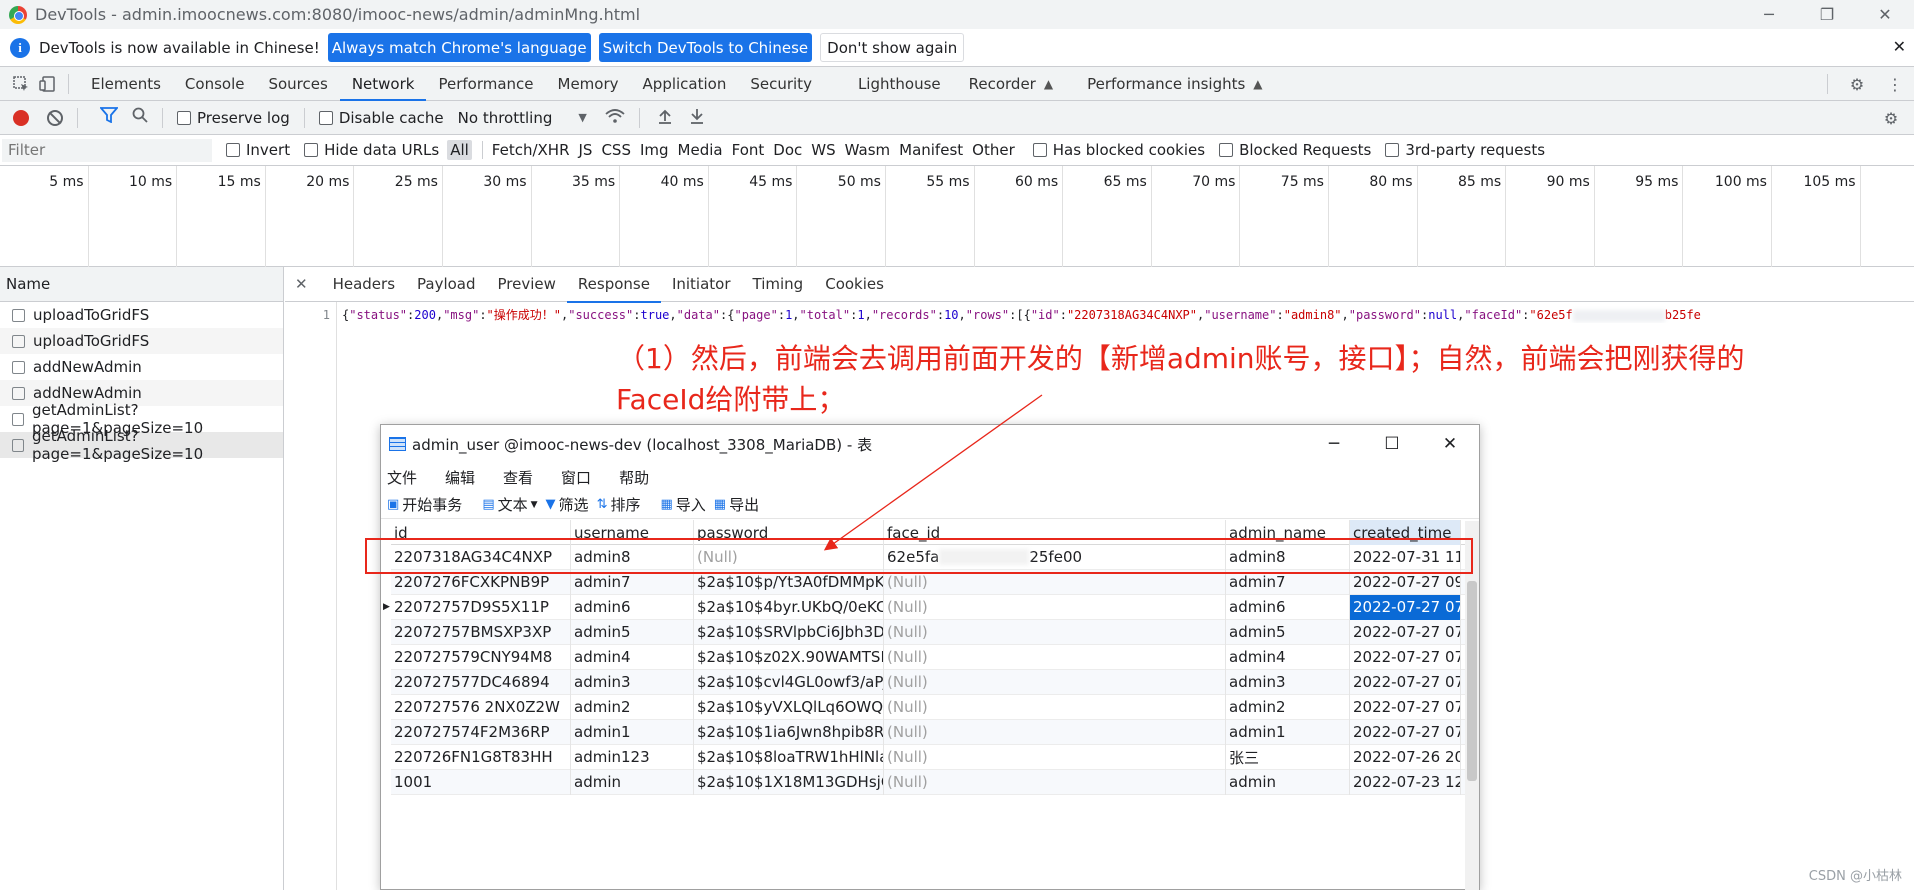  Describe the element at coordinates (748, 150) in the screenshot. I see `type-filter-font: Font` at that location.